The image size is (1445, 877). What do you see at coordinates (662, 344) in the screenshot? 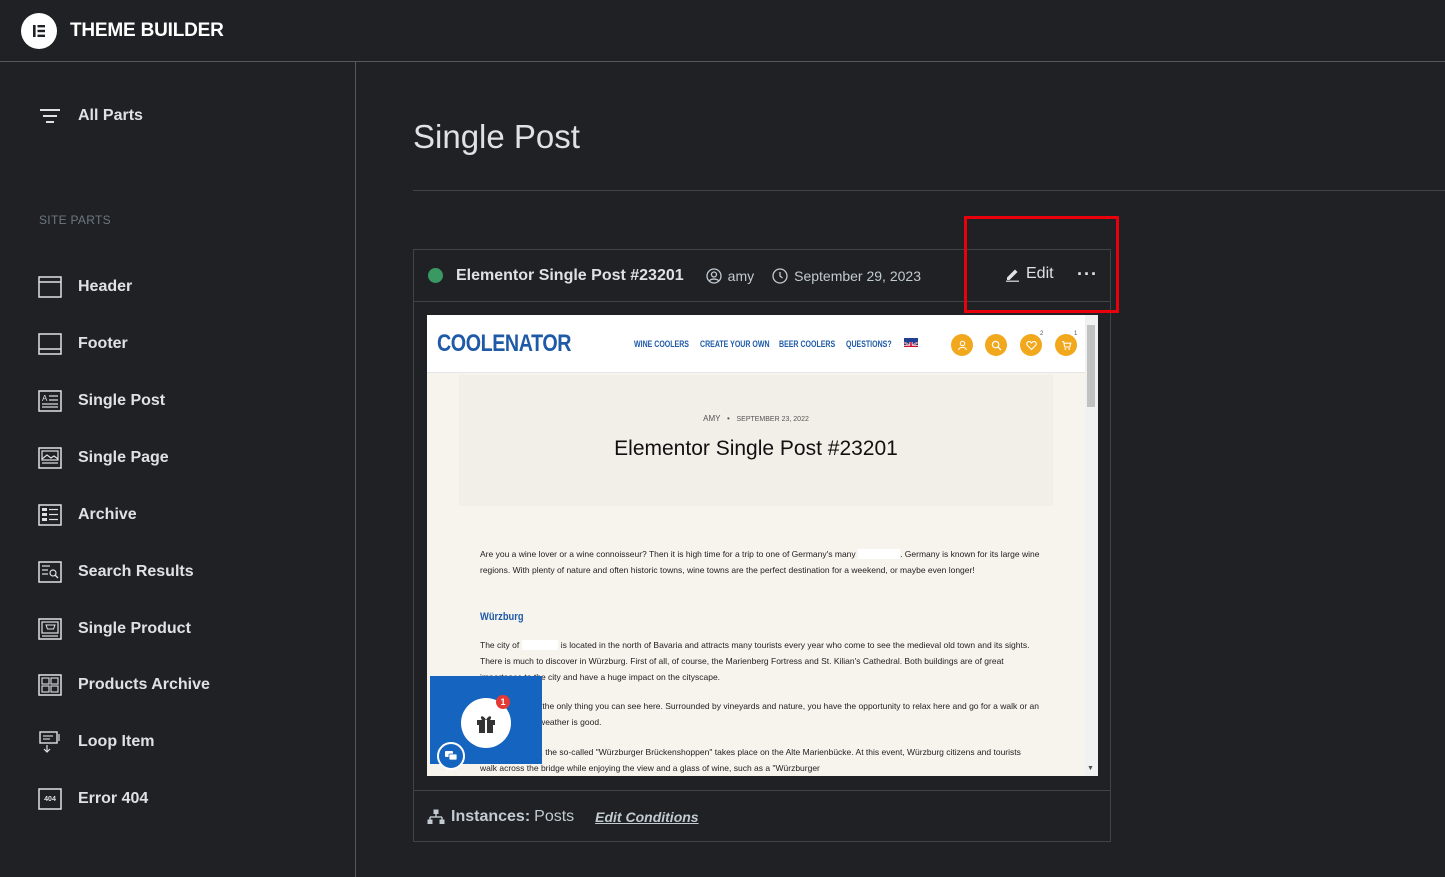
I see `preview-nav-item: WINE COOLERS` at bounding box center [662, 344].